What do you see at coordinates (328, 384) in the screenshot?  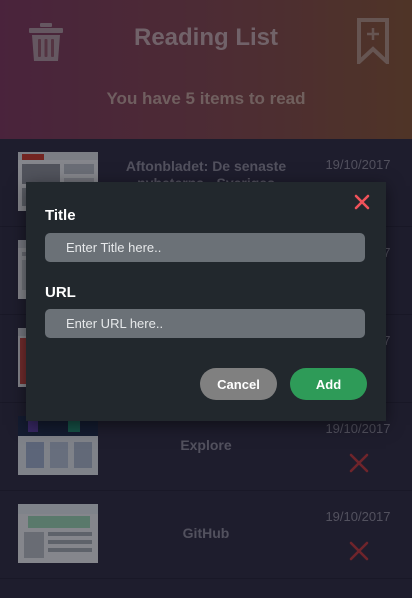 I see `add-button: Add` at bounding box center [328, 384].